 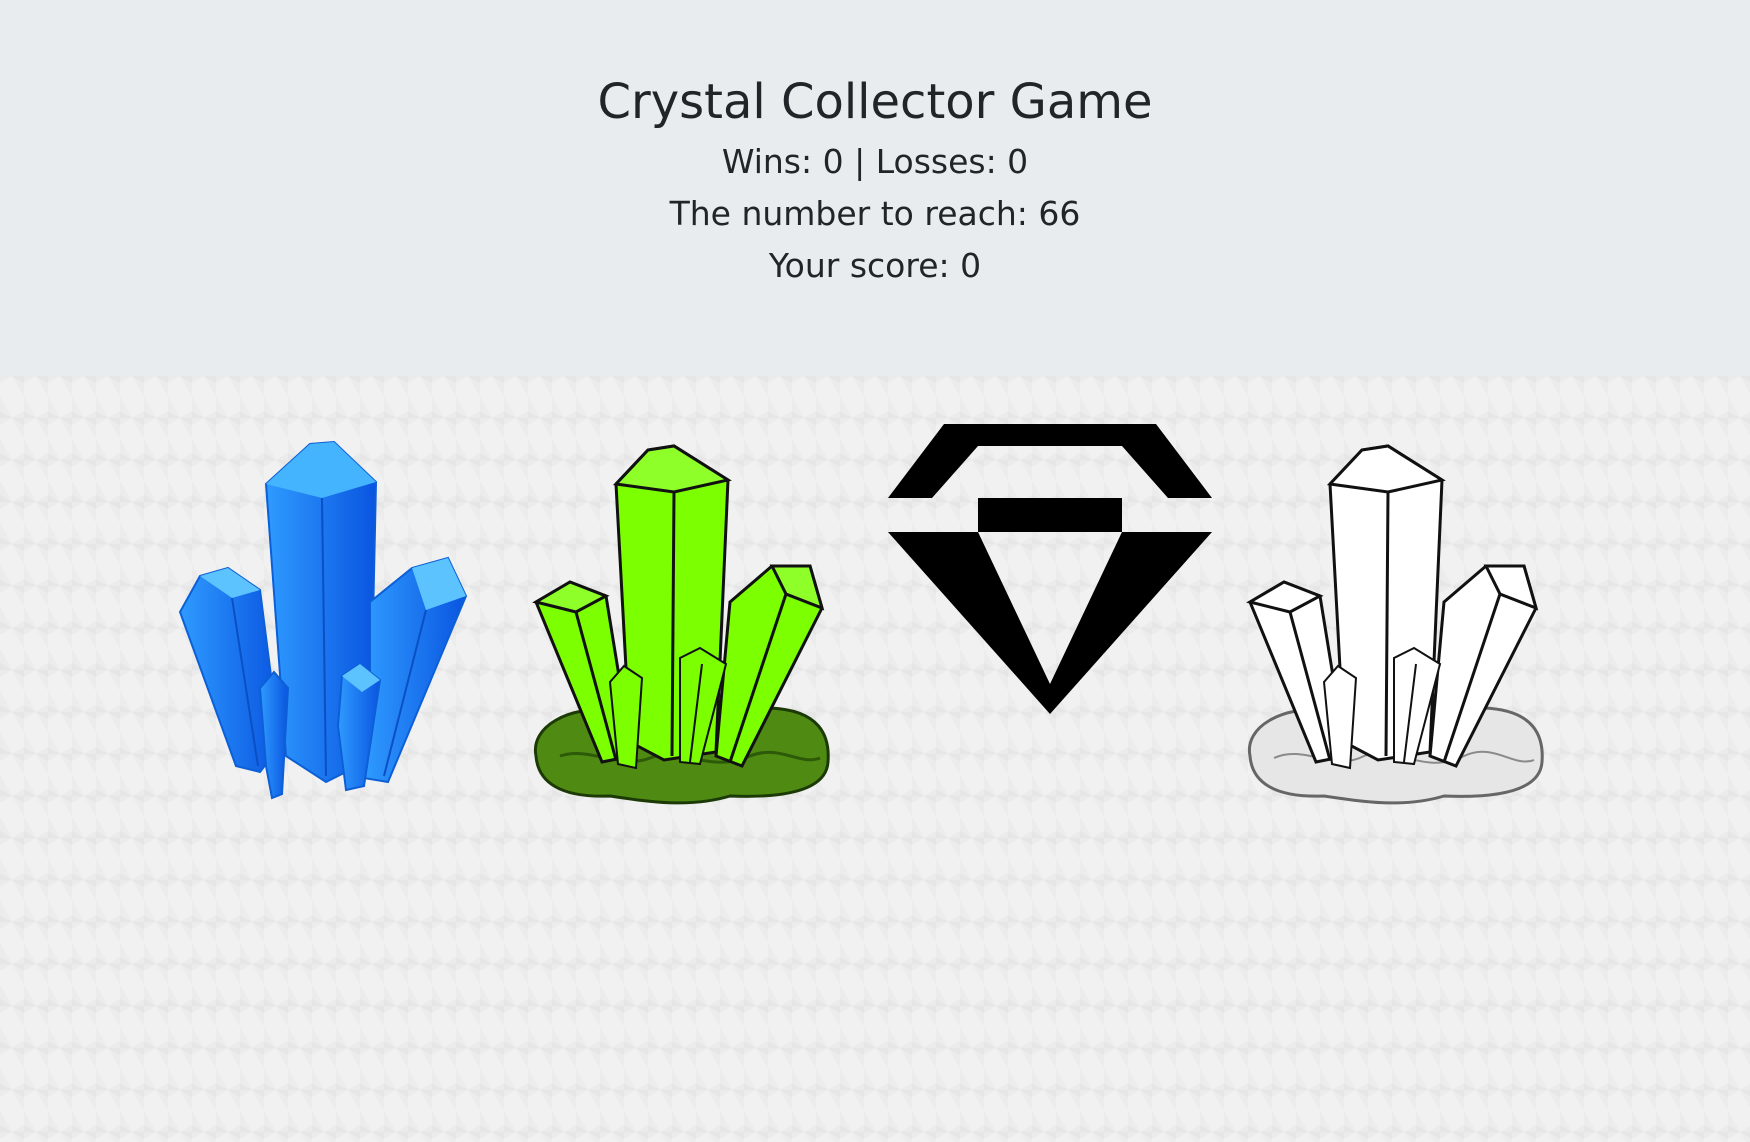 I want to click on black-diamond-button, so click(x=1050, y=569).